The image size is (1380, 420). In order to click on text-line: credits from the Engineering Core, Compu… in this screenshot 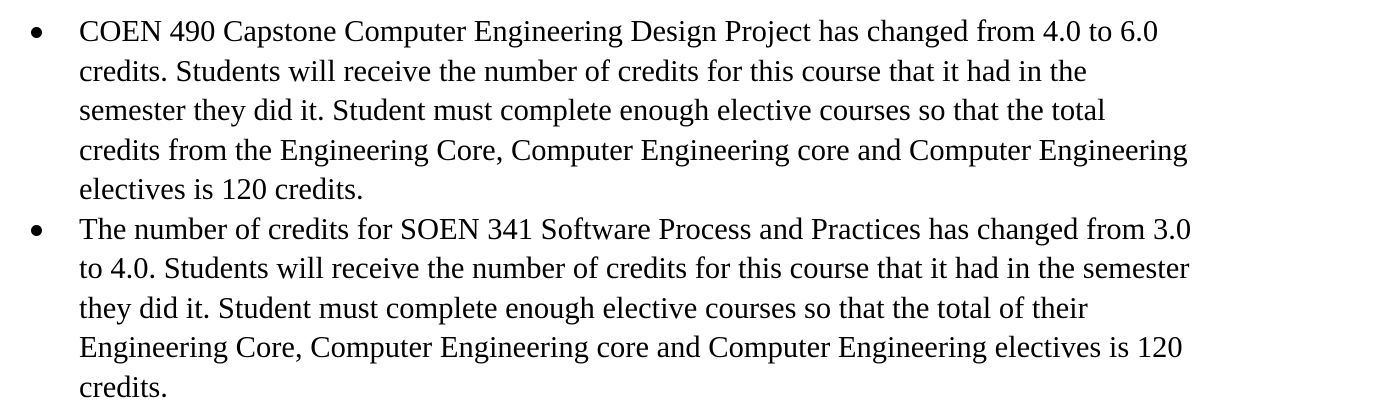, I will do `click(633, 149)`.